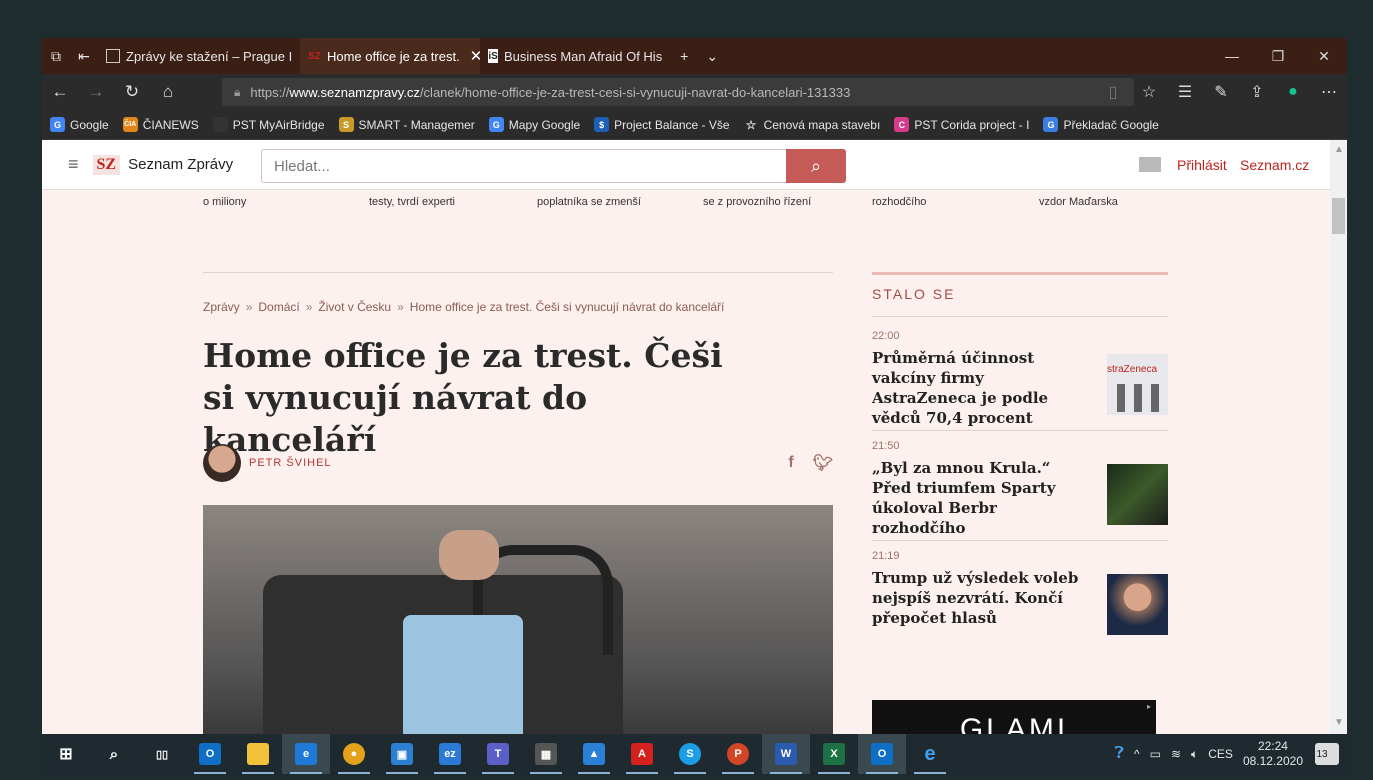 The width and height of the screenshot is (1373, 780). Describe the element at coordinates (258, 754) in the screenshot. I see `file-explorer-button` at that location.